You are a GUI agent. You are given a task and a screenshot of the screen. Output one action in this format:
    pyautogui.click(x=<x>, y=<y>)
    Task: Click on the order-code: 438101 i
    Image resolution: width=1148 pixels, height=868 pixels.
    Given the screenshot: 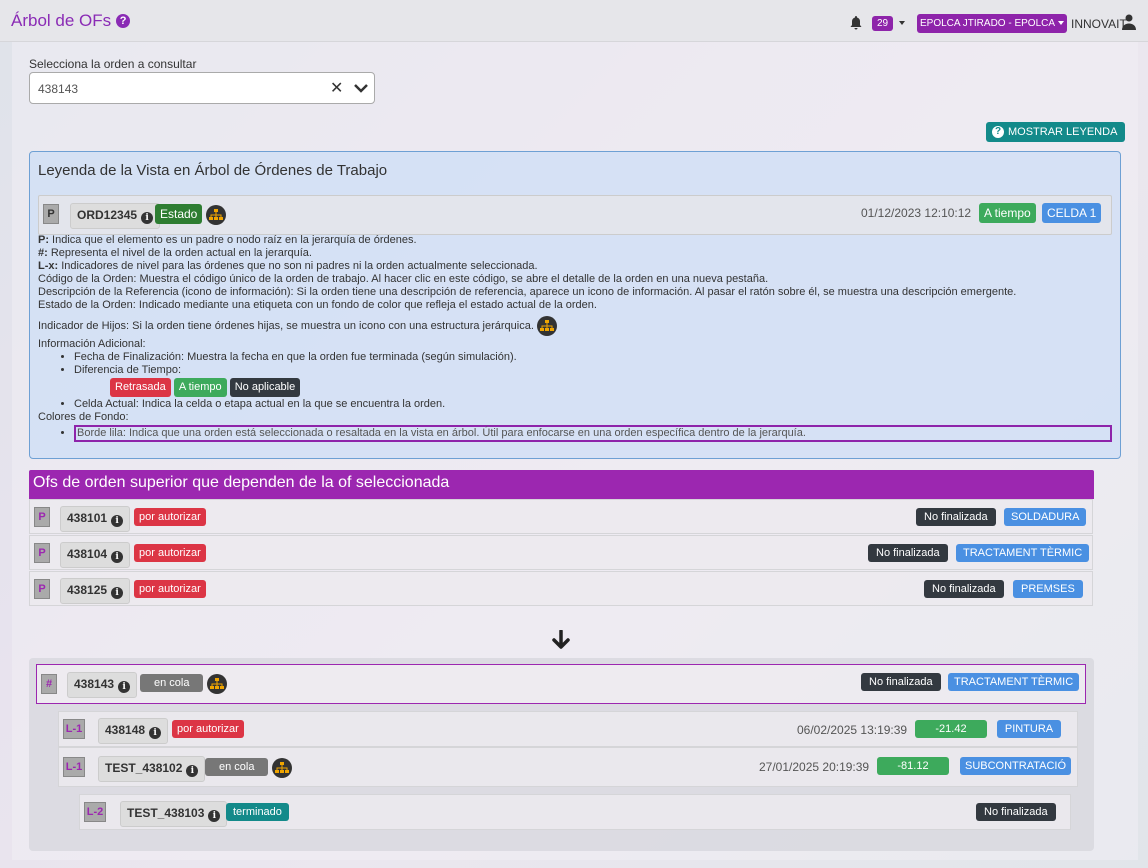 What is the action you would take?
    pyautogui.click(x=95, y=519)
    